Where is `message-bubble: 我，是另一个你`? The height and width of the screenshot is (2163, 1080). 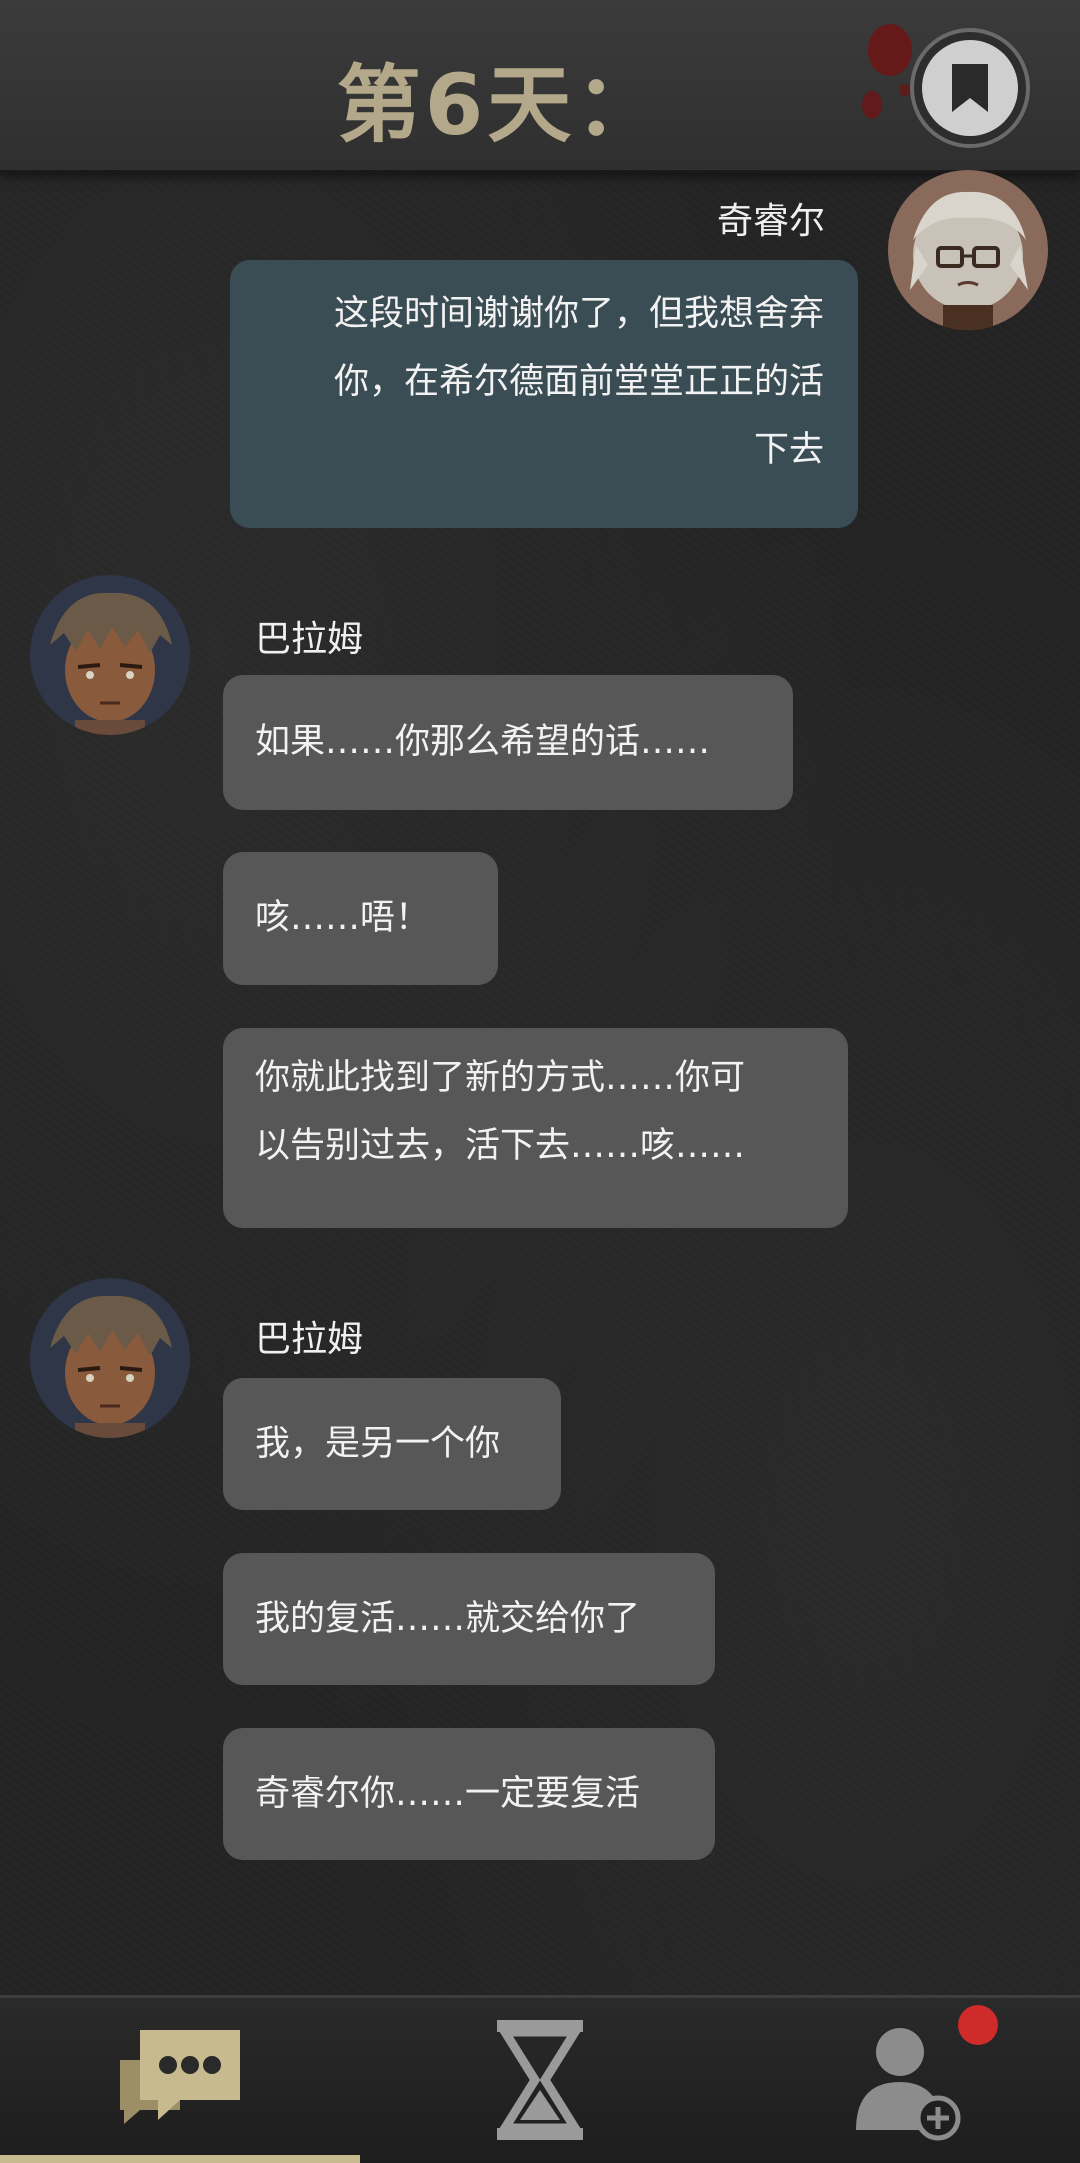
message-bubble: 我，是另一个你 is located at coordinates (392, 1444).